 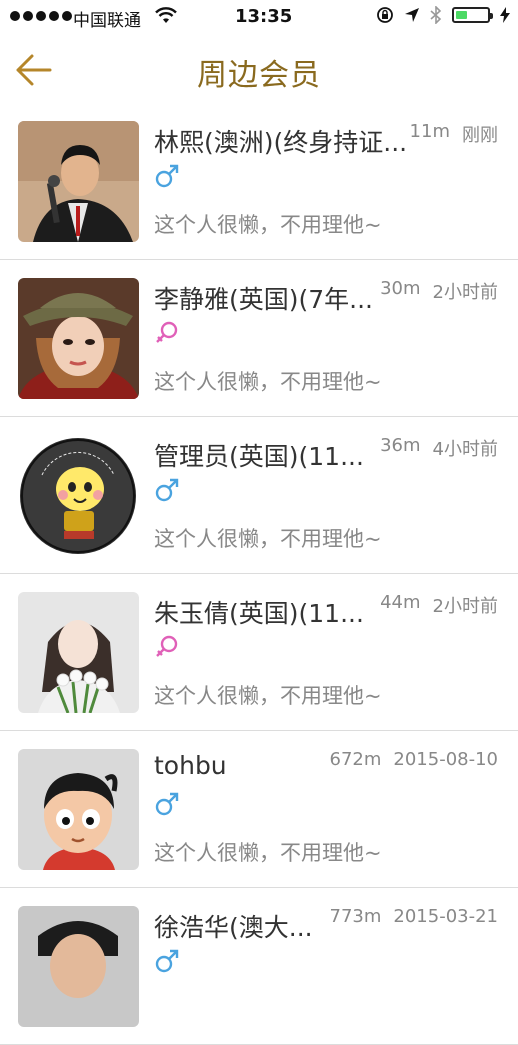 I want to click on member-distance: 44m, so click(x=400, y=602).